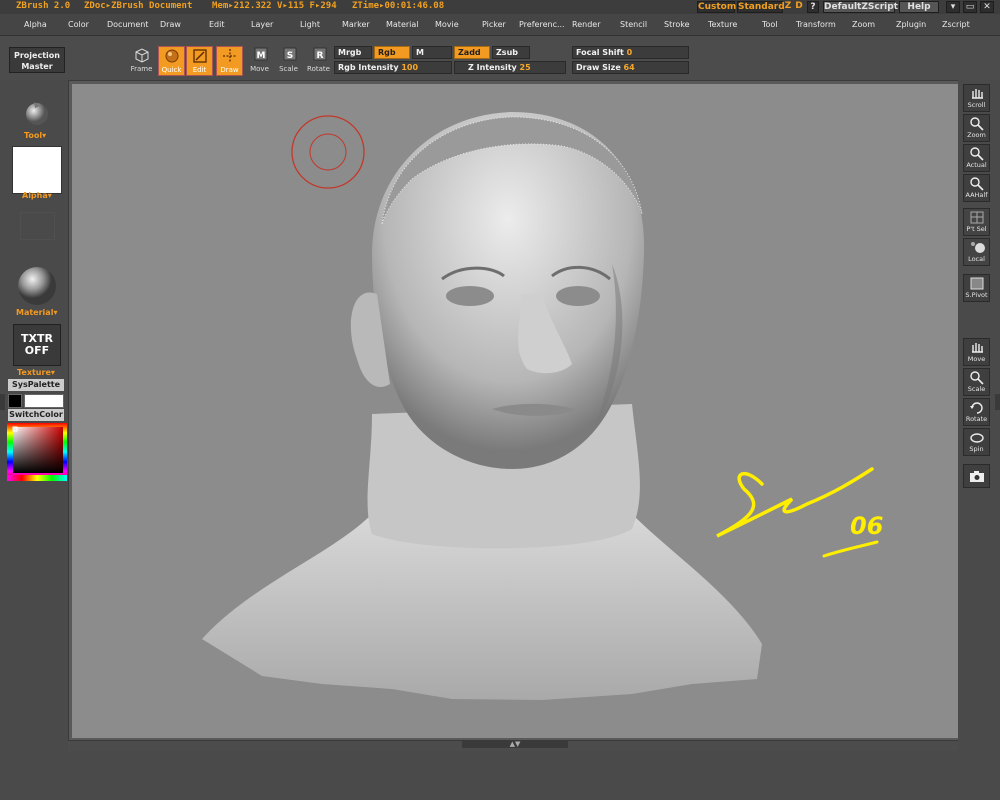 The width and height of the screenshot is (1000, 800). Describe the element at coordinates (976, 222) in the screenshot. I see `ptsel-button: P't Sel` at that location.